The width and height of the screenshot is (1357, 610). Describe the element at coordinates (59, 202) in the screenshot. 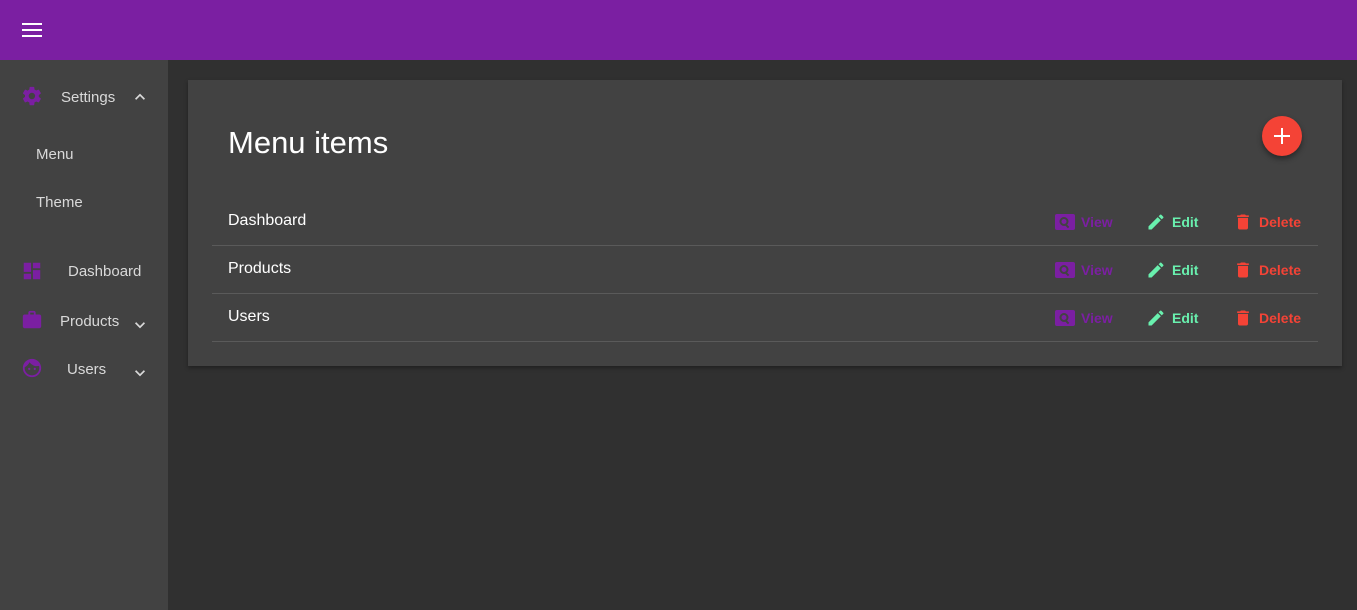

I see `sidebar-subitem-theme-label: Theme` at that location.